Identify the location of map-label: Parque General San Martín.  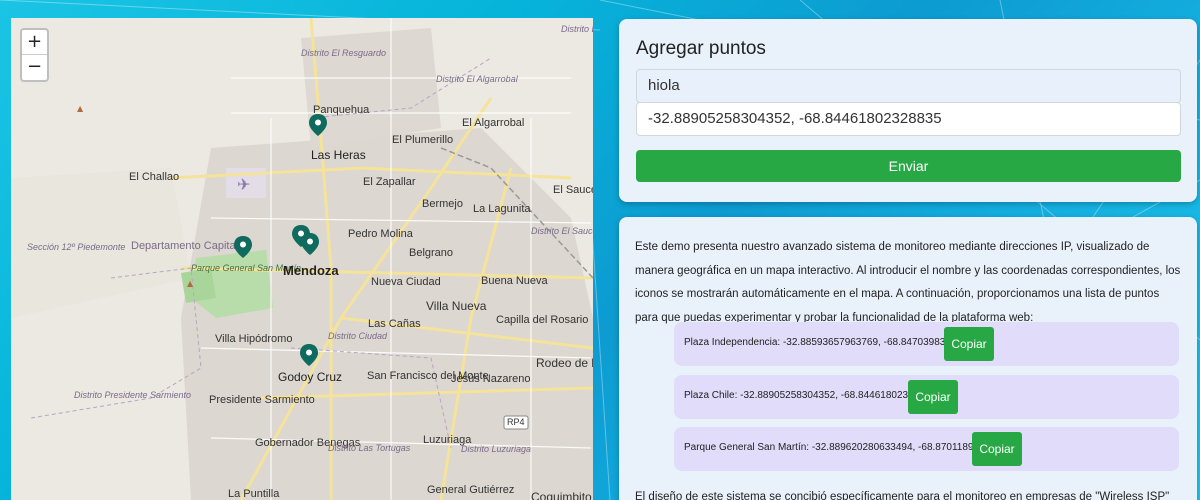
(246, 268).